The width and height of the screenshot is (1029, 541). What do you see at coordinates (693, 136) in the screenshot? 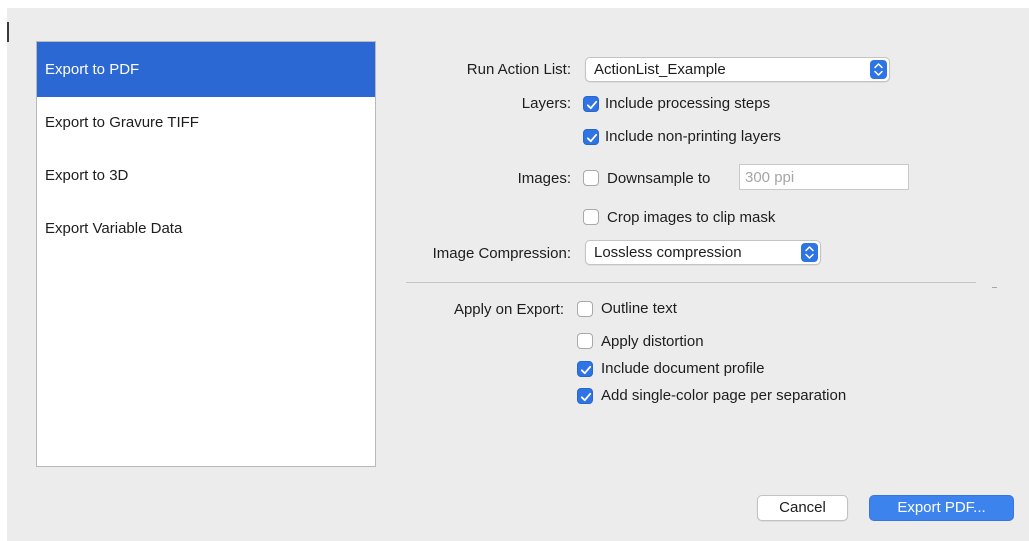
I see `include-non-printing-layers-label: Include non-printing layers` at bounding box center [693, 136].